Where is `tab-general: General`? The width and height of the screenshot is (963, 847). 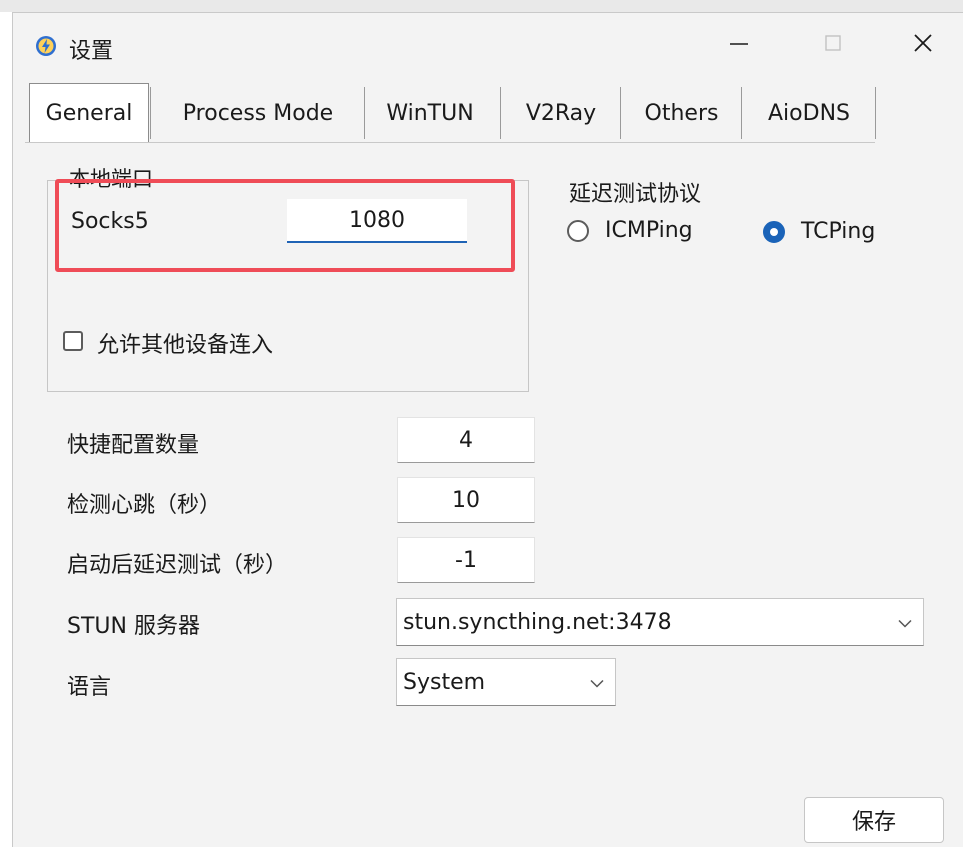
tab-general: General is located at coordinates (89, 113).